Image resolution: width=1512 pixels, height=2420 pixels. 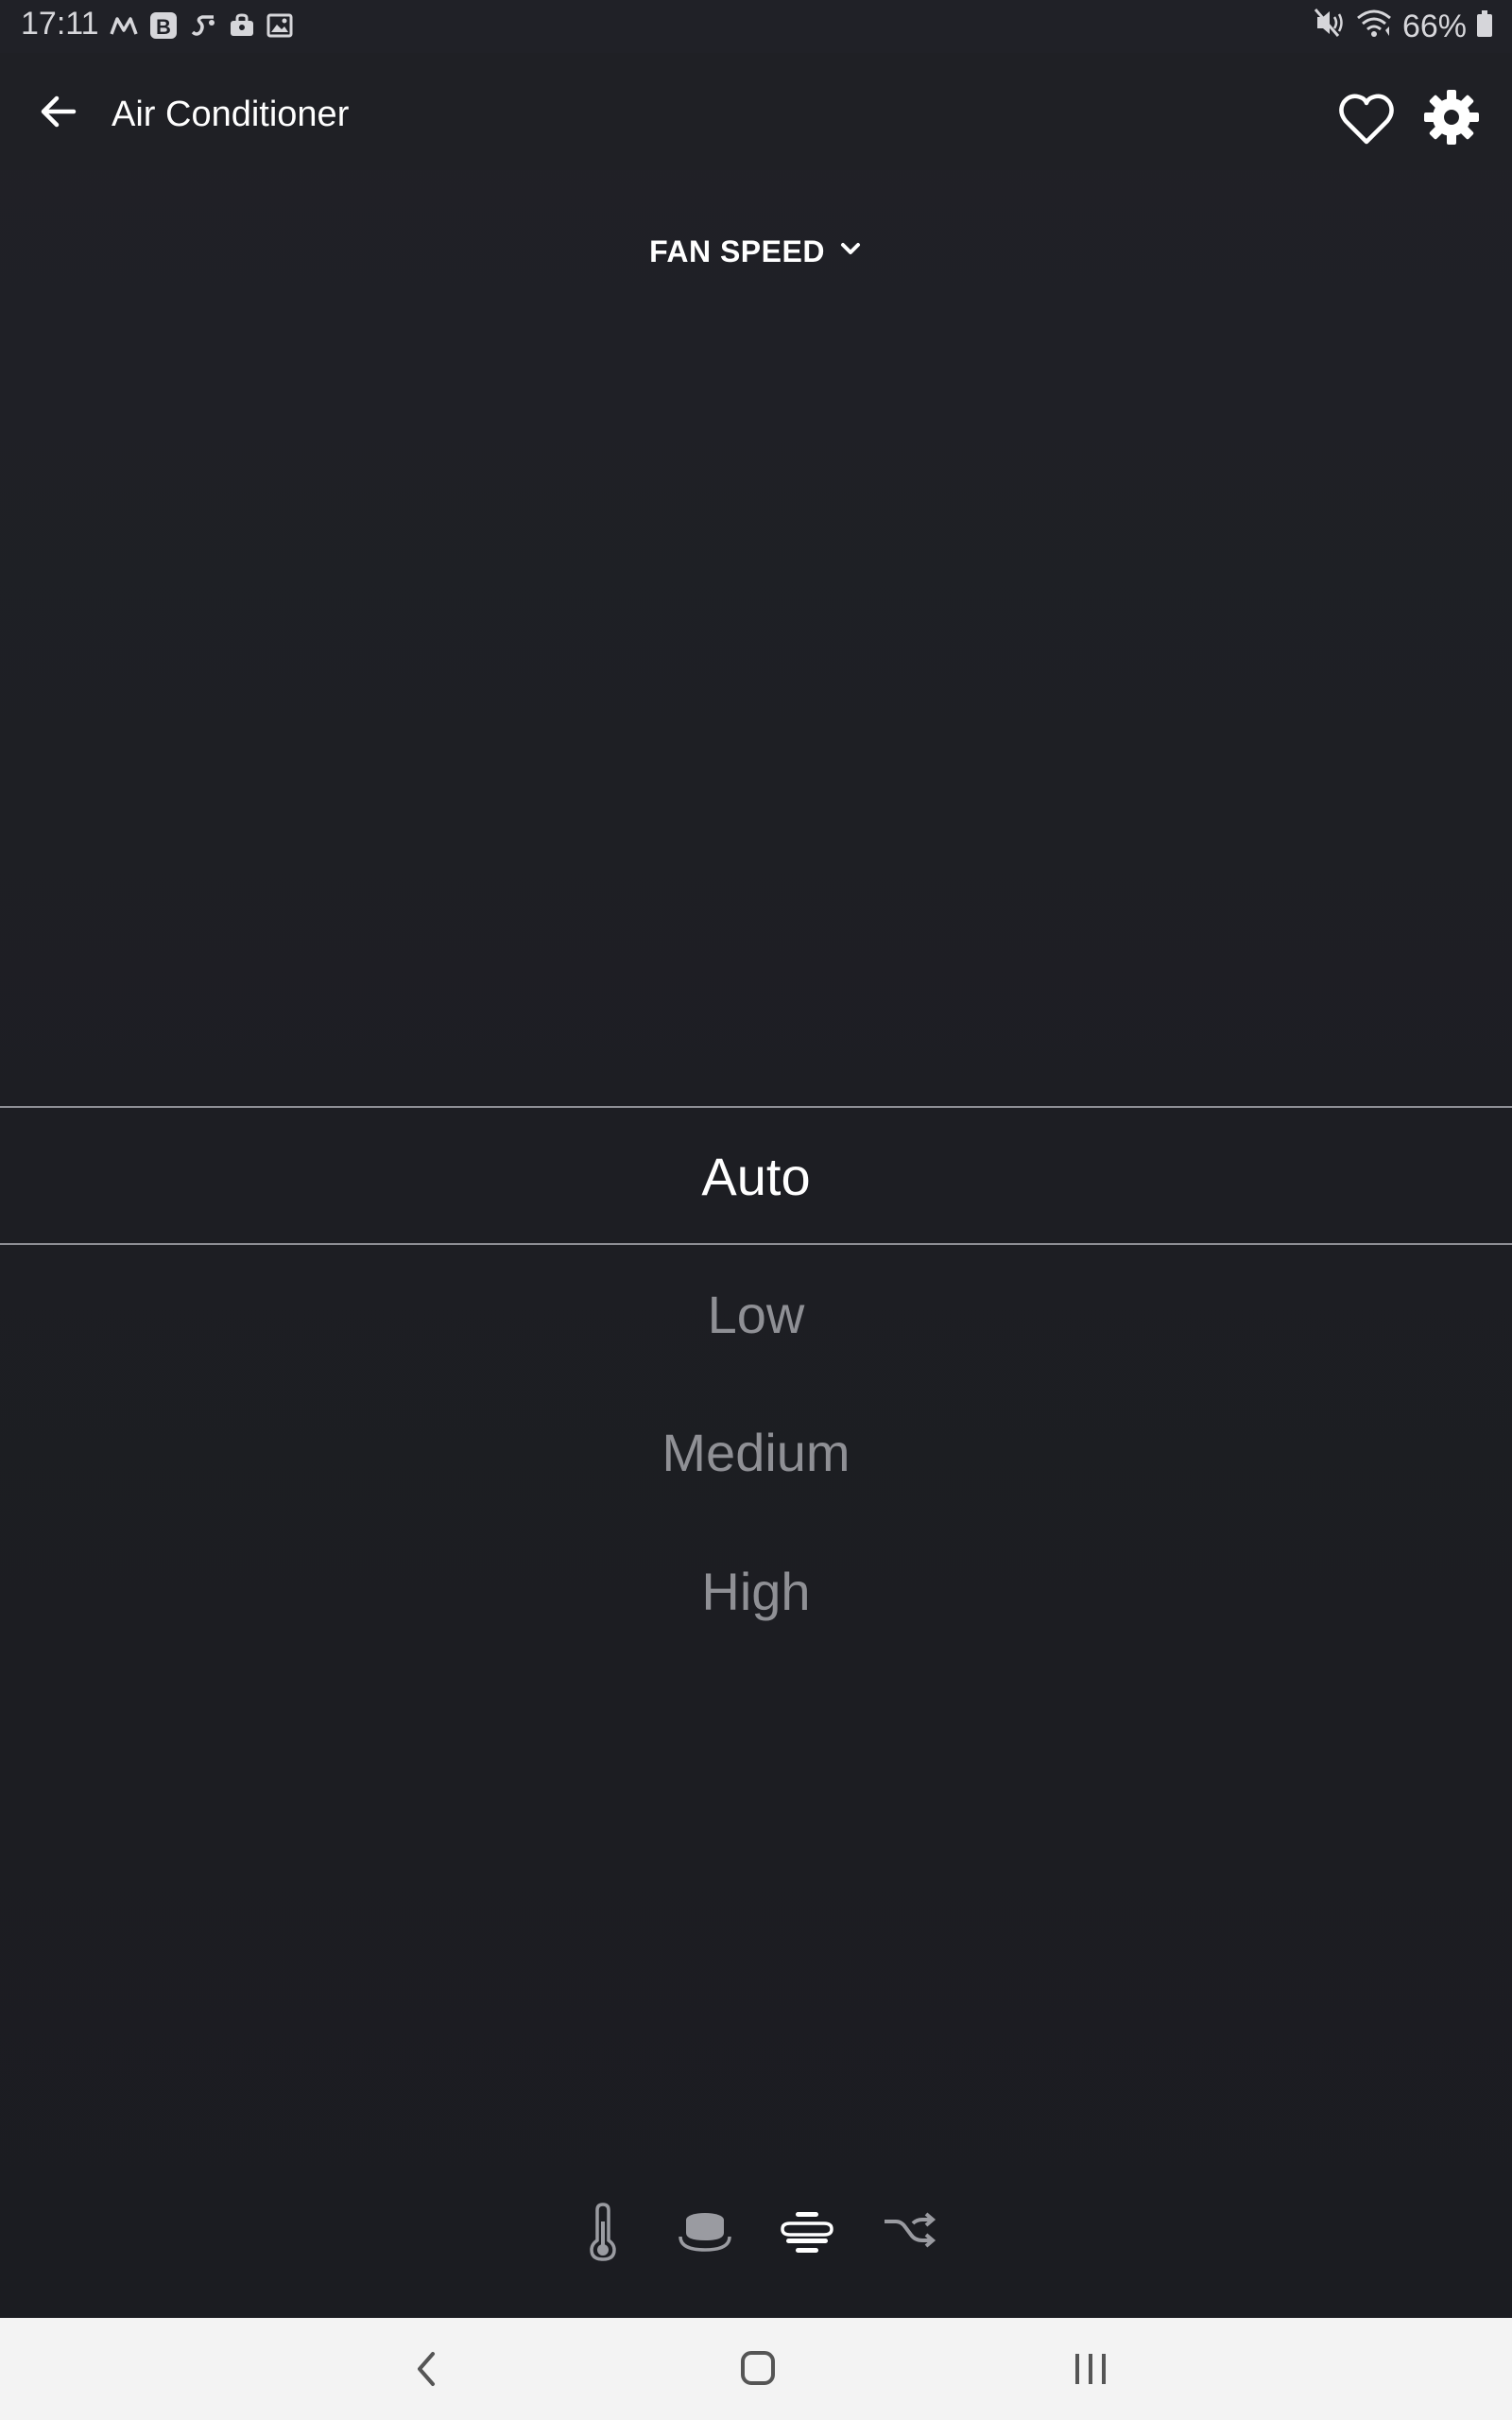 I want to click on b-icon: B, so click(x=163, y=26).